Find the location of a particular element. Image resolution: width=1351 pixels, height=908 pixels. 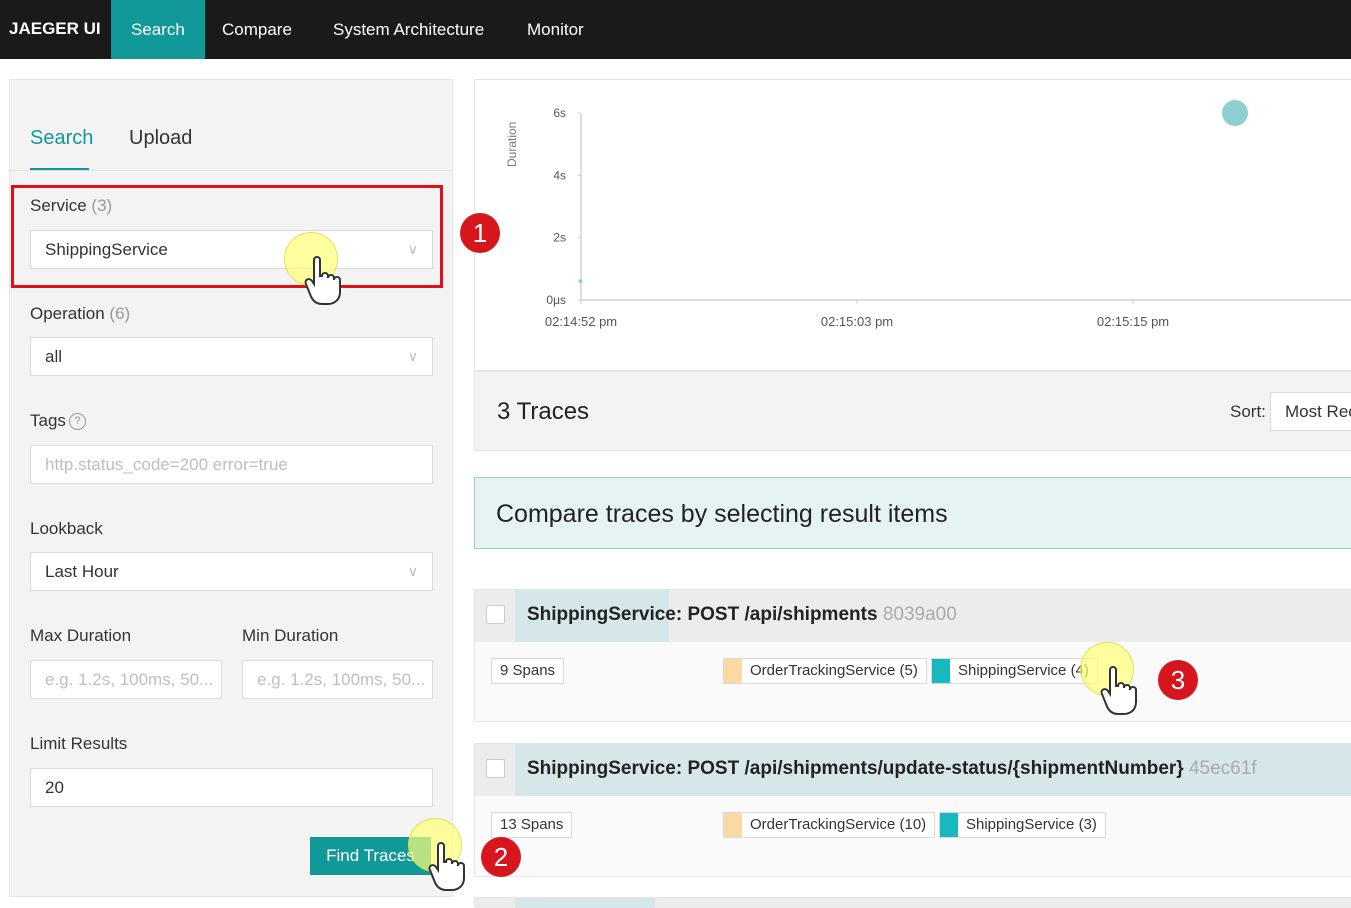

operation-select-value: all is located at coordinates (54, 356).